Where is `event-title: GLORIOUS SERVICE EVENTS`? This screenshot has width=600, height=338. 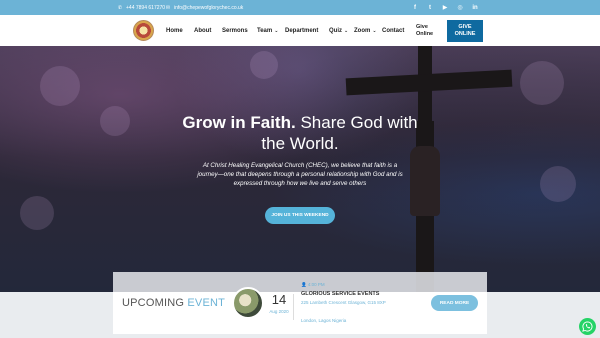
event-title: GLORIOUS SERVICE EVENTS is located at coordinates (340, 294).